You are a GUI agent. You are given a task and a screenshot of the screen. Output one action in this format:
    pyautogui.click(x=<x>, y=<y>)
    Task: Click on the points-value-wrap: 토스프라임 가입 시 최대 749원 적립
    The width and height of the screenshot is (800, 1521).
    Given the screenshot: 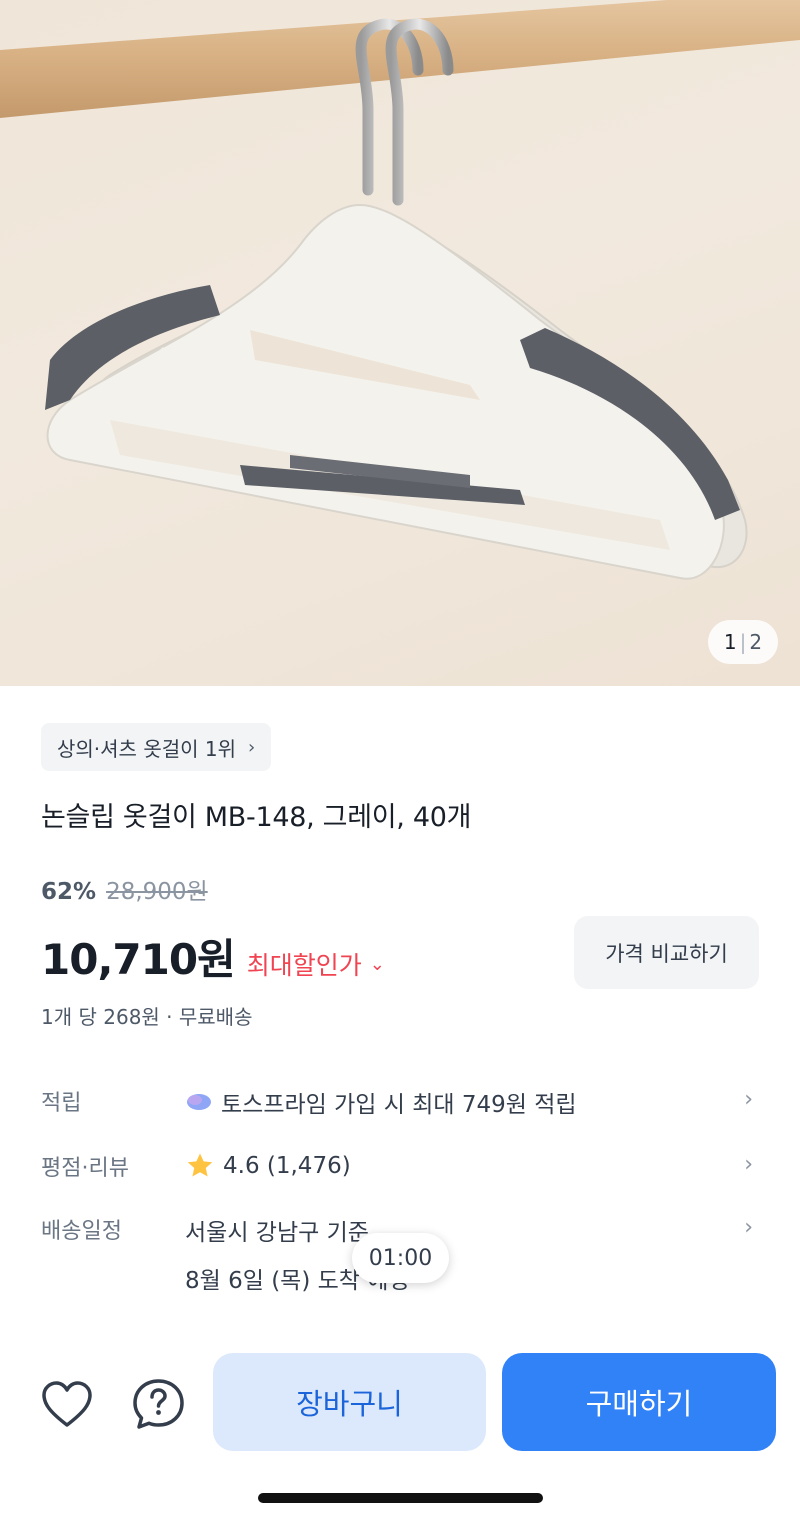 What is the action you would take?
    pyautogui.click(x=381, y=1102)
    